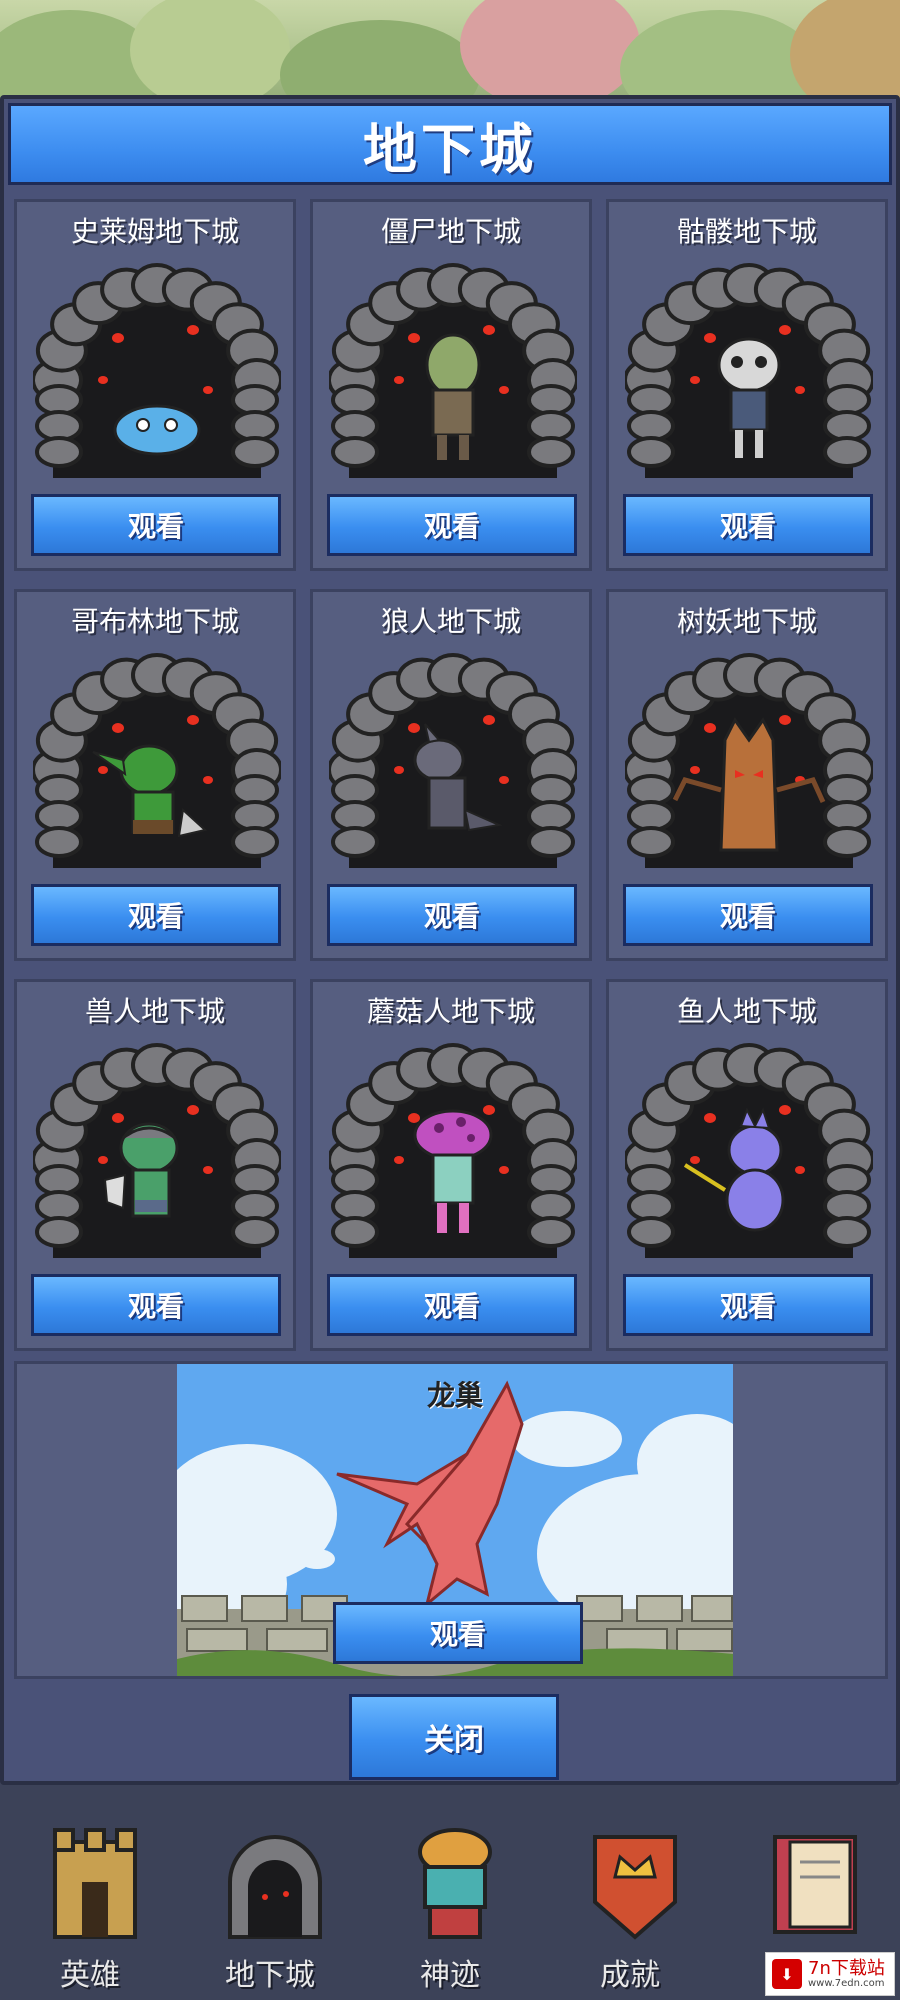 The width and height of the screenshot is (900, 2000). I want to click on download-icon: ⬇, so click(787, 1974).